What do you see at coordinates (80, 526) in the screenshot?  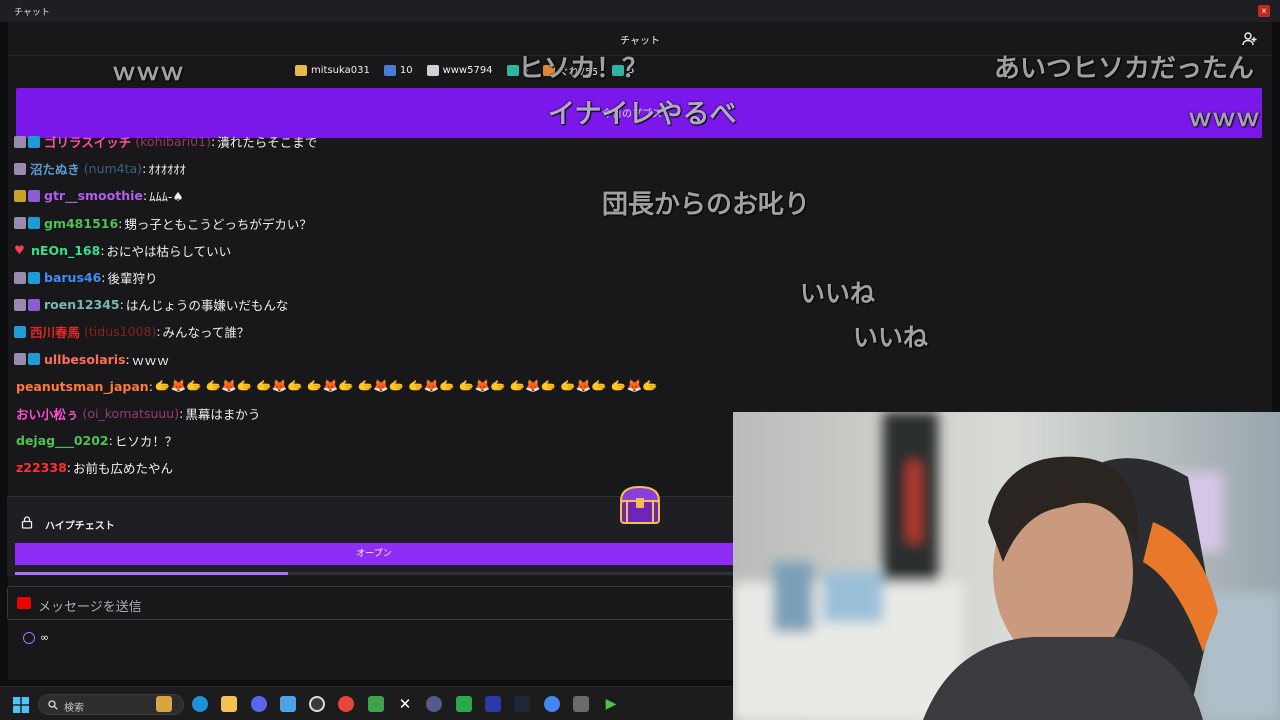 I see `hype-chest-title: ハイプチェスト` at bounding box center [80, 526].